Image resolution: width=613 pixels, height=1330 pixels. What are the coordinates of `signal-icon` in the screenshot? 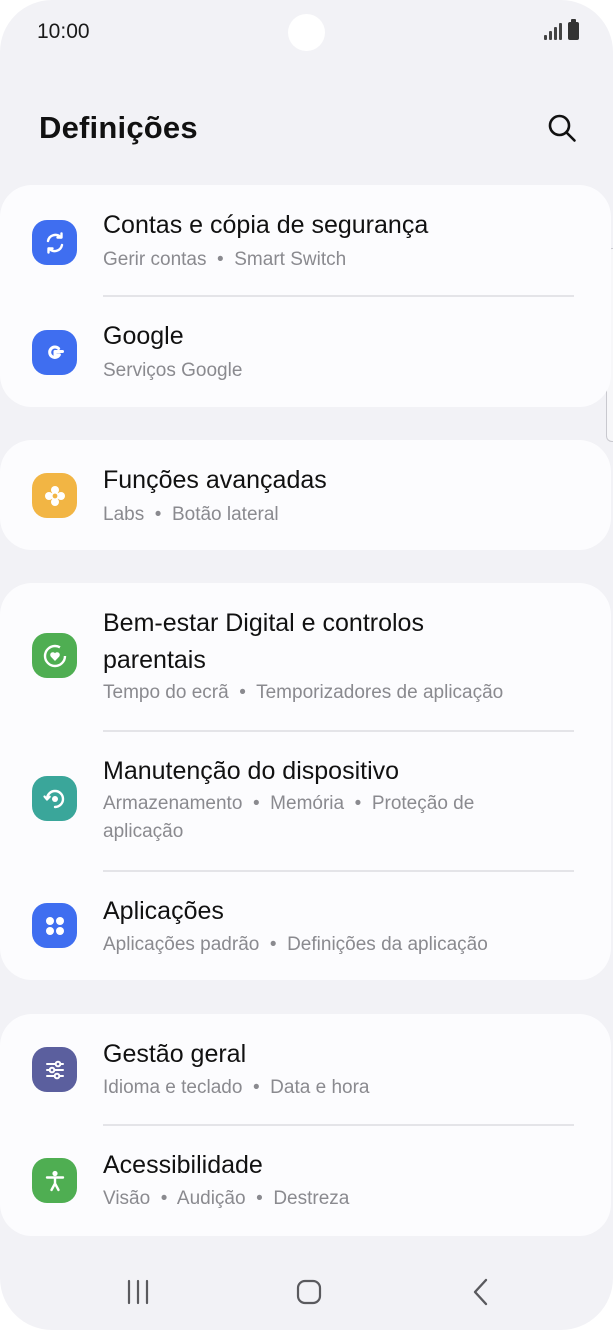 It's located at (553, 31).